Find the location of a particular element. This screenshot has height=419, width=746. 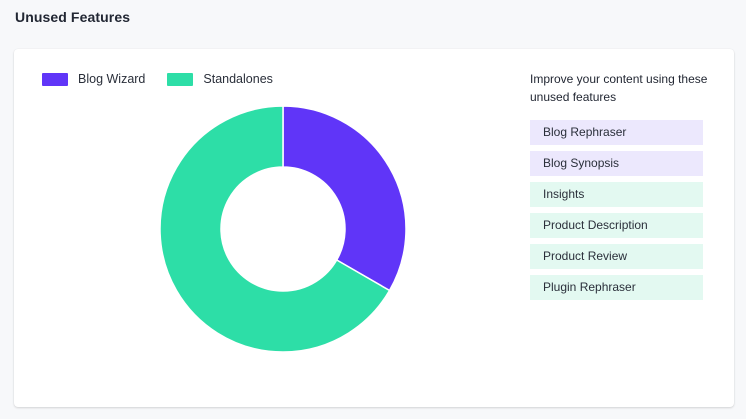

feature-item-product-review: Product Review is located at coordinates (616, 256).